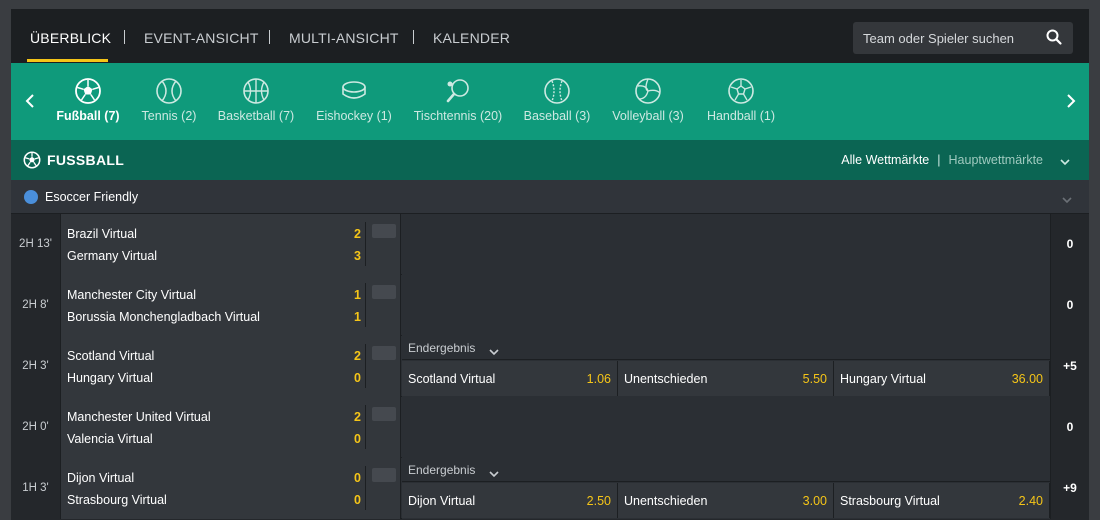 This screenshot has height=520, width=1100. What do you see at coordinates (948, 38) in the screenshot?
I see `search-input` at bounding box center [948, 38].